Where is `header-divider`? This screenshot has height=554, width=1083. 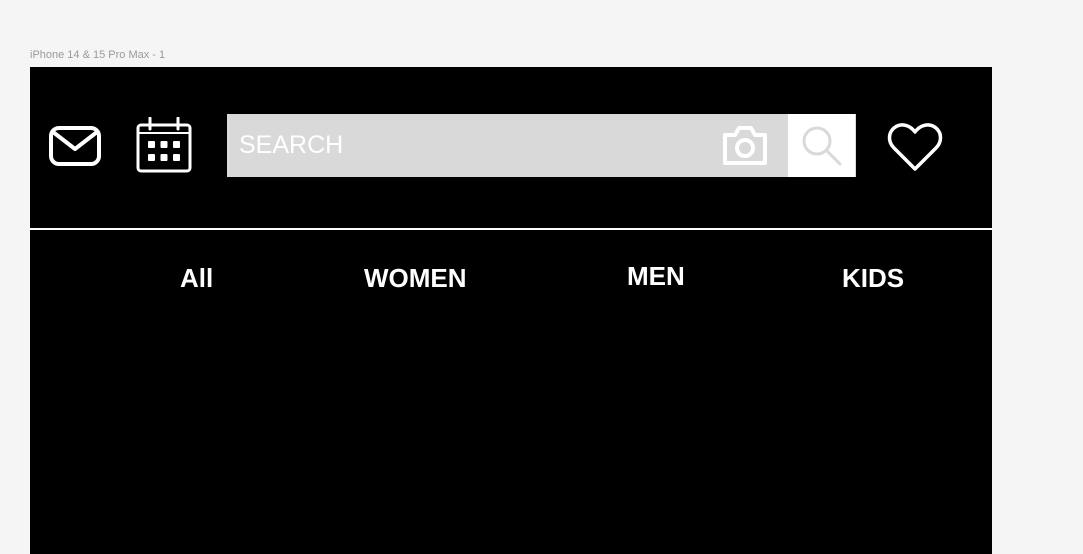 header-divider is located at coordinates (511, 229).